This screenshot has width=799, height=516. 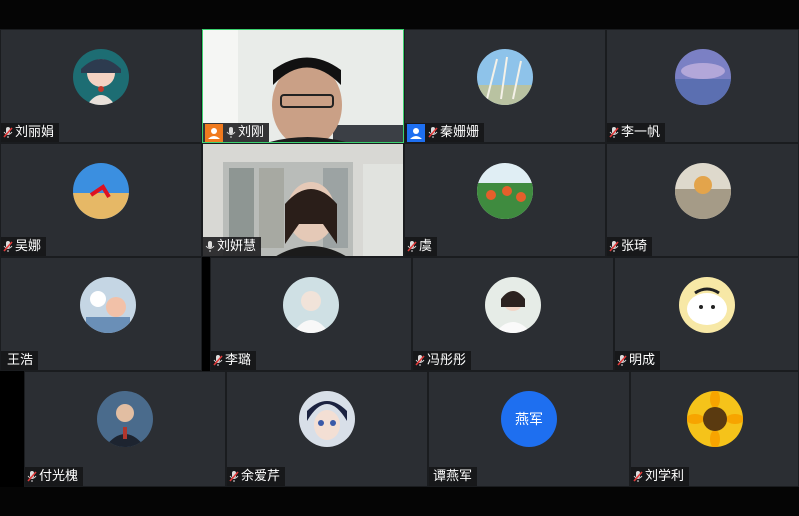 I want to click on sunflower-icon, so click(x=714, y=419).